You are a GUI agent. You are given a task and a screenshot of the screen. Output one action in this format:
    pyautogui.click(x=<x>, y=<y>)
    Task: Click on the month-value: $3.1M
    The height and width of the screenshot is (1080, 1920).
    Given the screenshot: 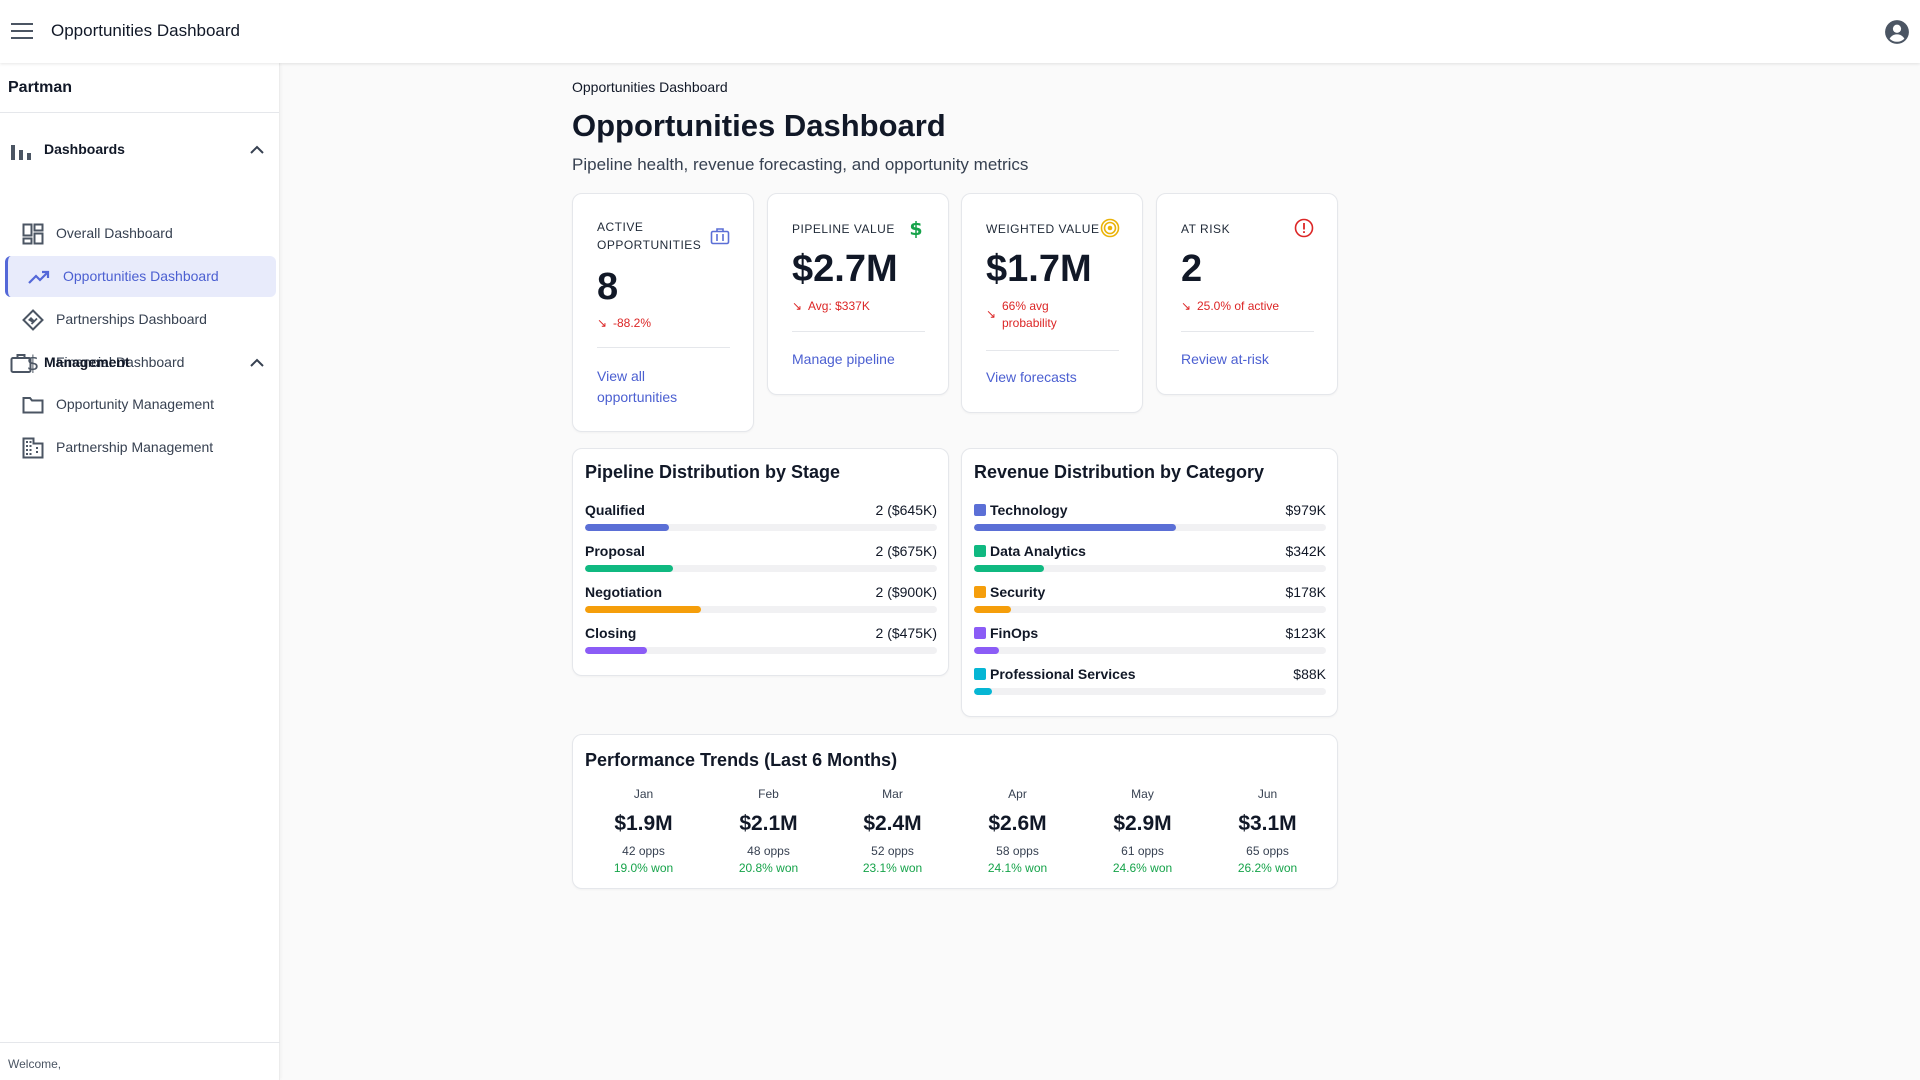 What is the action you would take?
    pyautogui.click(x=1267, y=823)
    